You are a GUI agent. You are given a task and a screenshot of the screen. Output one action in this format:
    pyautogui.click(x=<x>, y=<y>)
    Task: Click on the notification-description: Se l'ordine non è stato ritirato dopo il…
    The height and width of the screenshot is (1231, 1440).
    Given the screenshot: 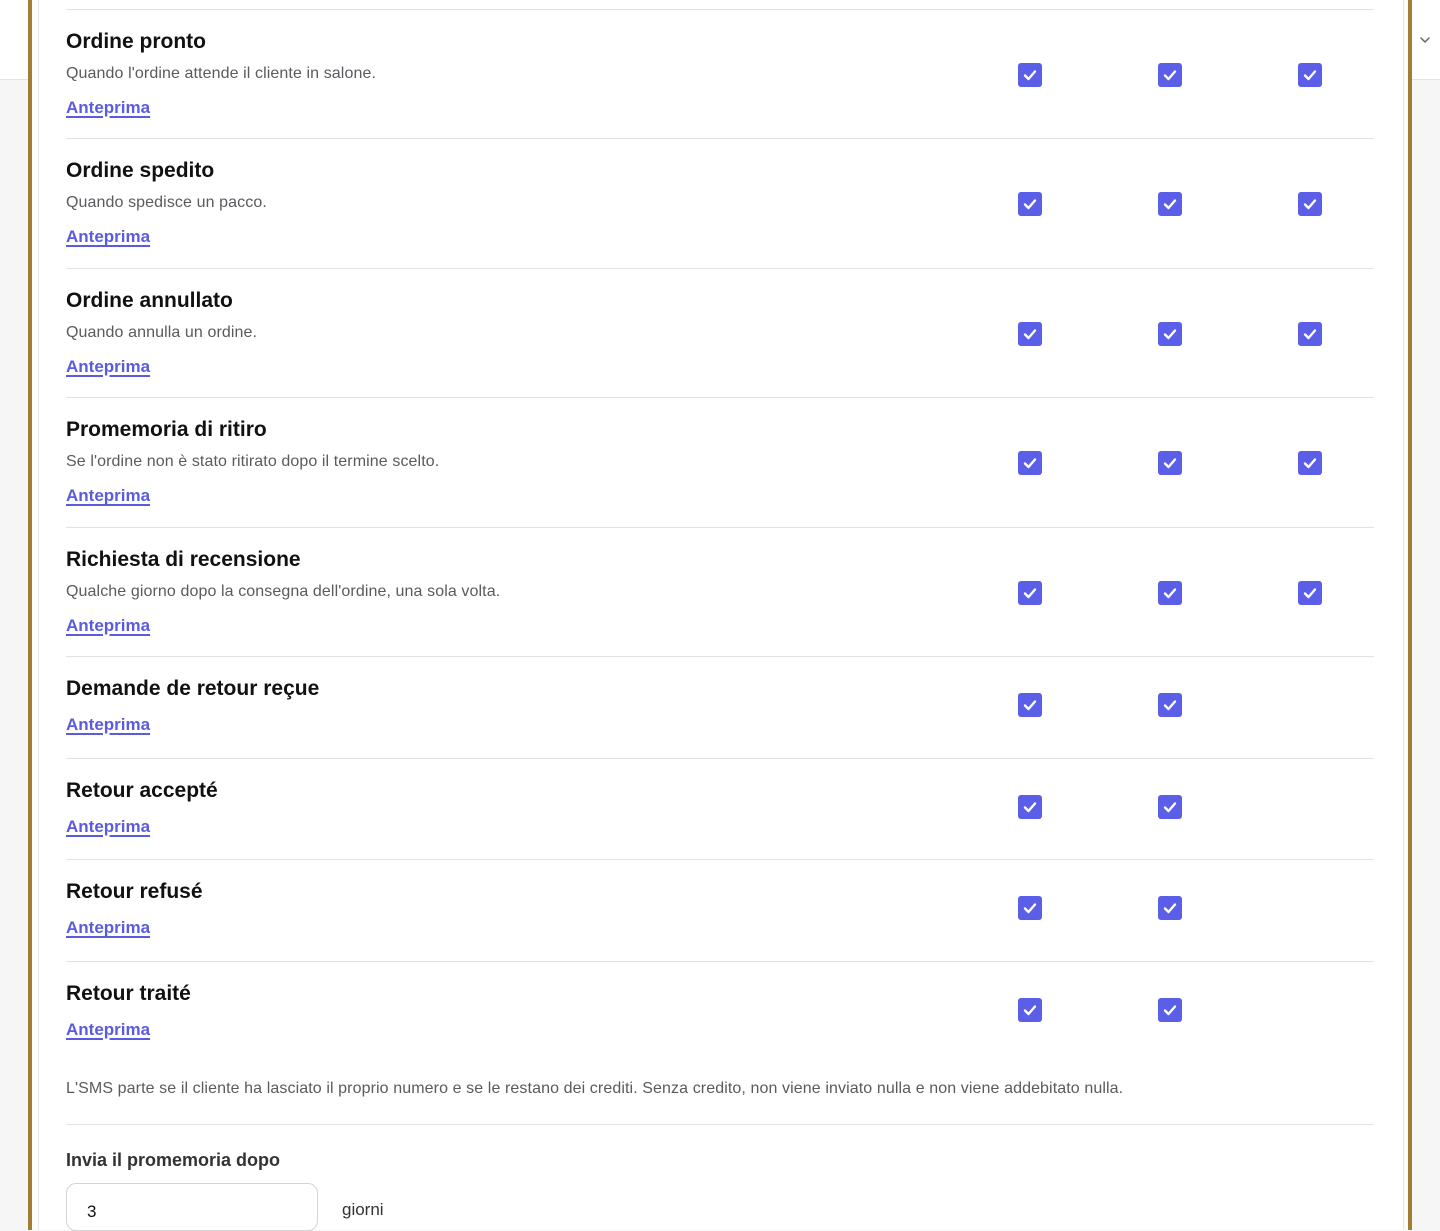 What is the action you would take?
    pyautogui.click(x=253, y=462)
    